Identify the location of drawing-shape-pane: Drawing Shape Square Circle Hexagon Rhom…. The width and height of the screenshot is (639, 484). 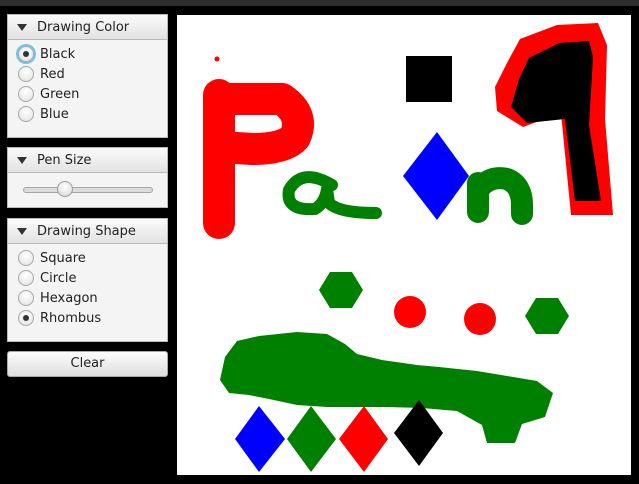
(87, 280).